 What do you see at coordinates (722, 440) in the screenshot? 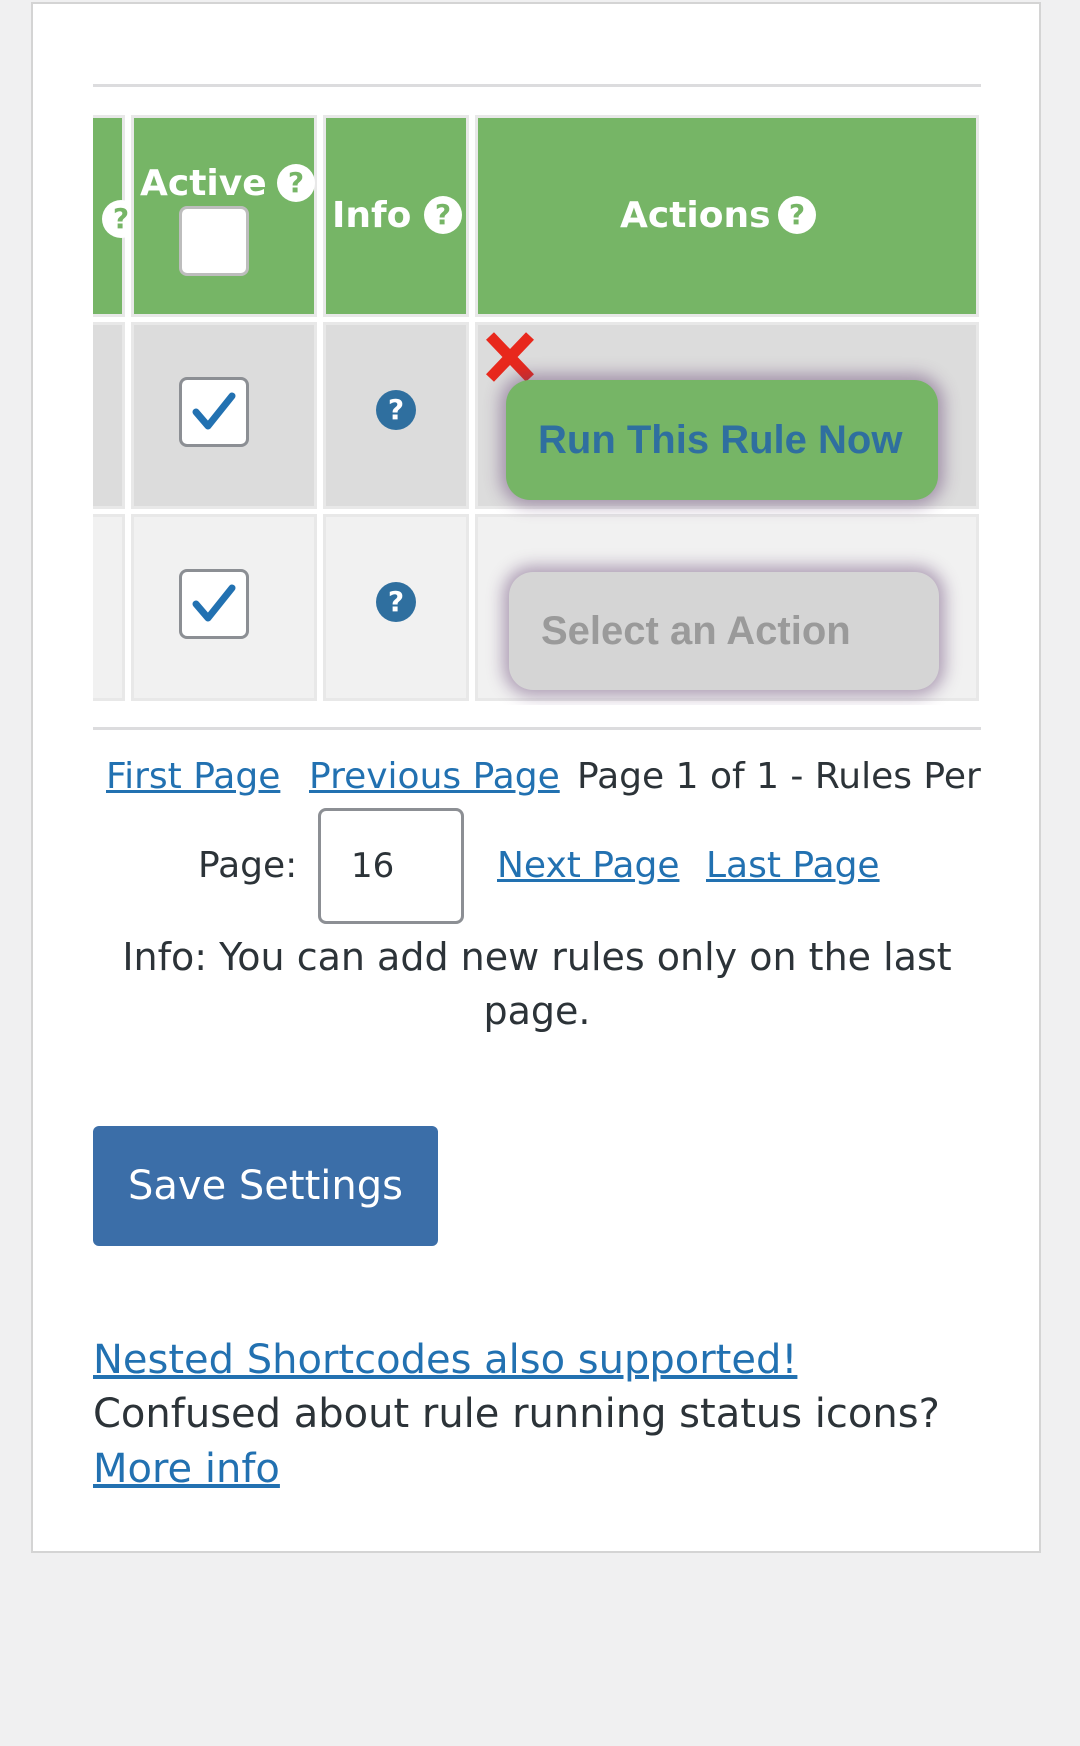
I see `run-rule-button: Run This Rule Now` at bounding box center [722, 440].